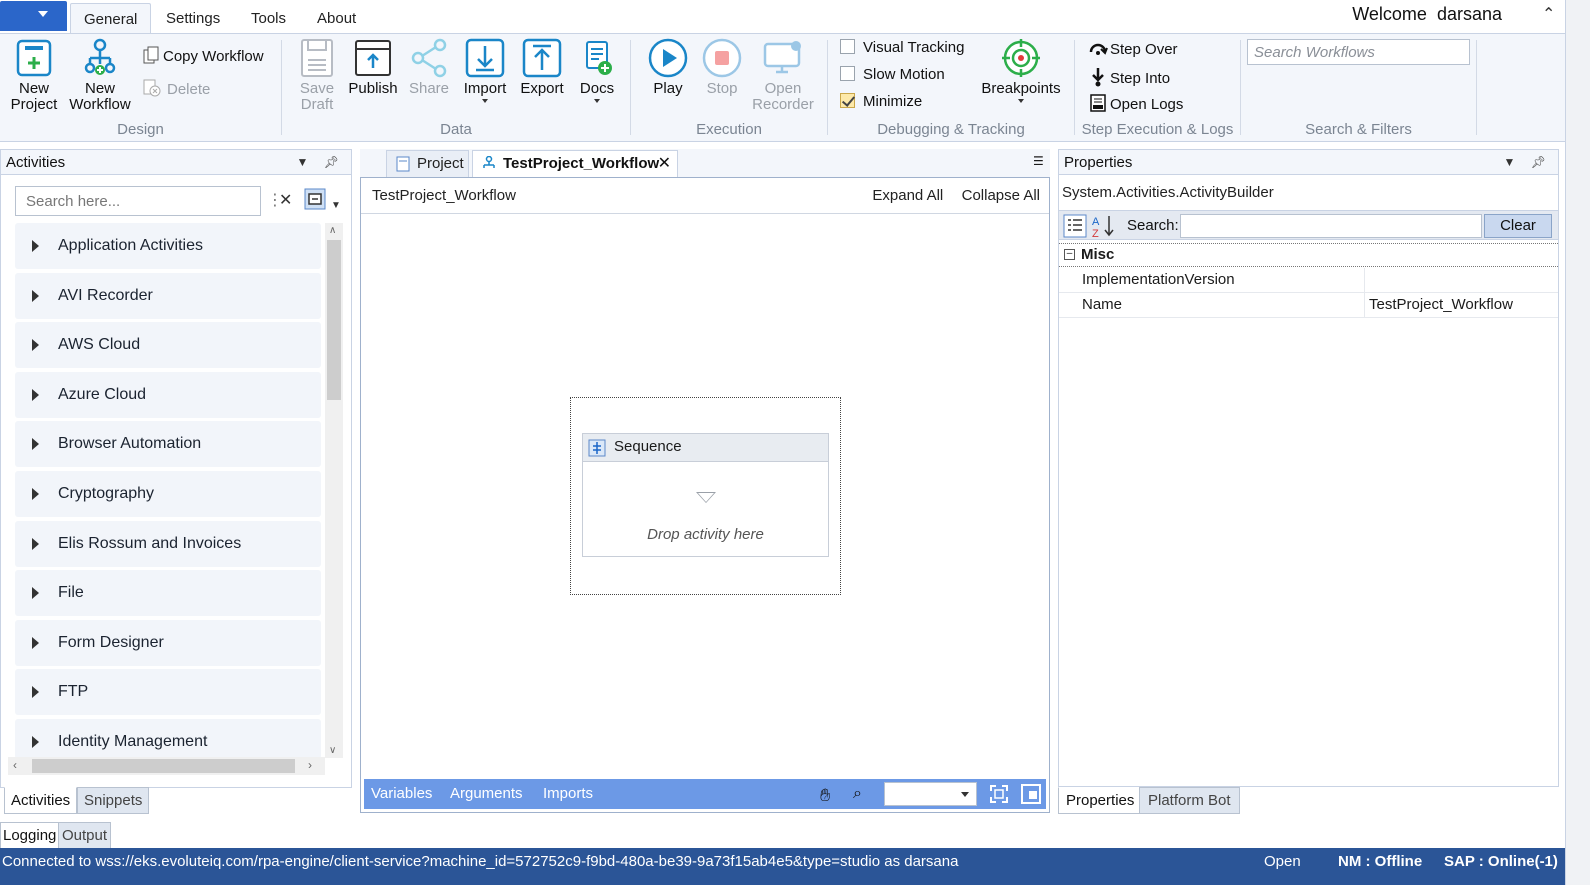 The width and height of the screenshot is (1590, 885). Describe the element at coordinates (1136, 103) in the screenshot. I see `open-logs-button: Open Logs` at that location.